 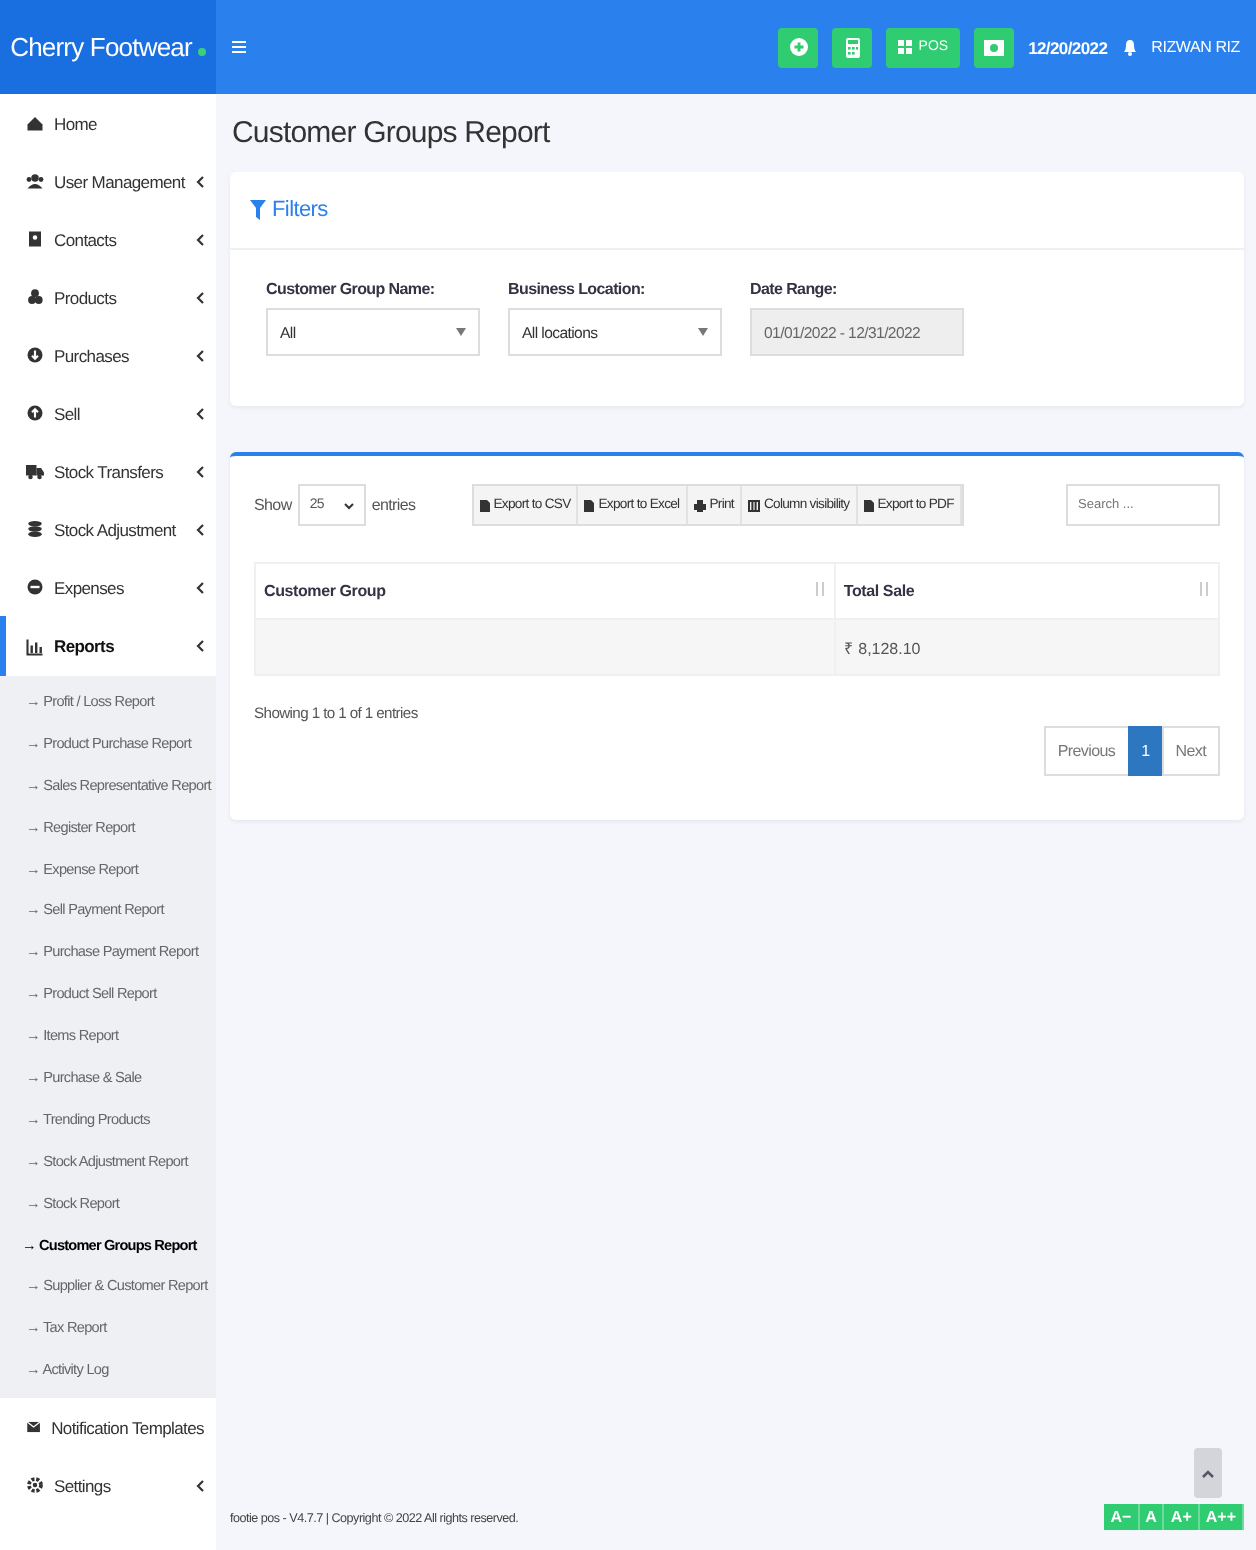 I want to click on sidebar-item: Notification Templates, so click(x=108, y=1427).